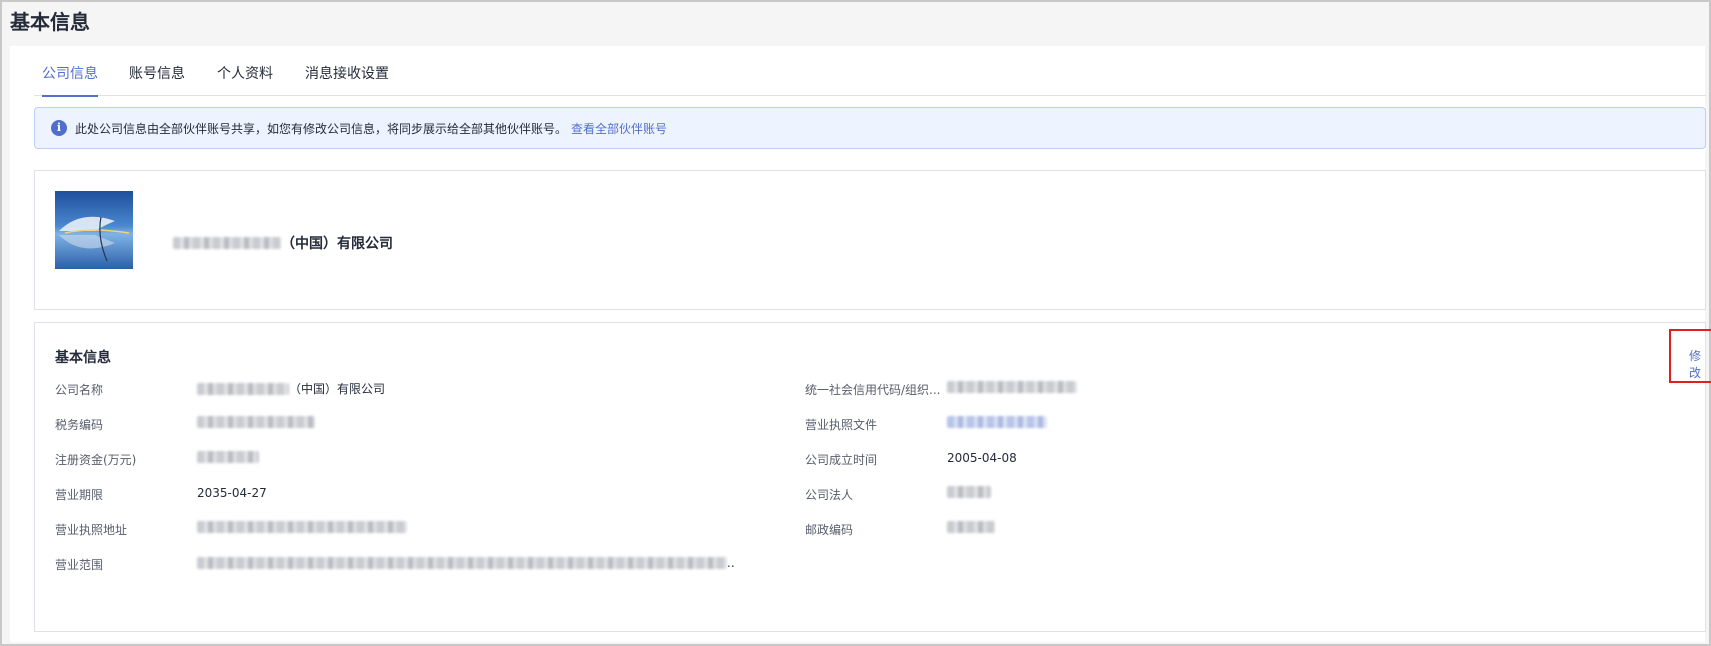  Describe the element at coordinates (157, 77) in the screenshot. I see `tab-account-info: 账号信息` at that location.